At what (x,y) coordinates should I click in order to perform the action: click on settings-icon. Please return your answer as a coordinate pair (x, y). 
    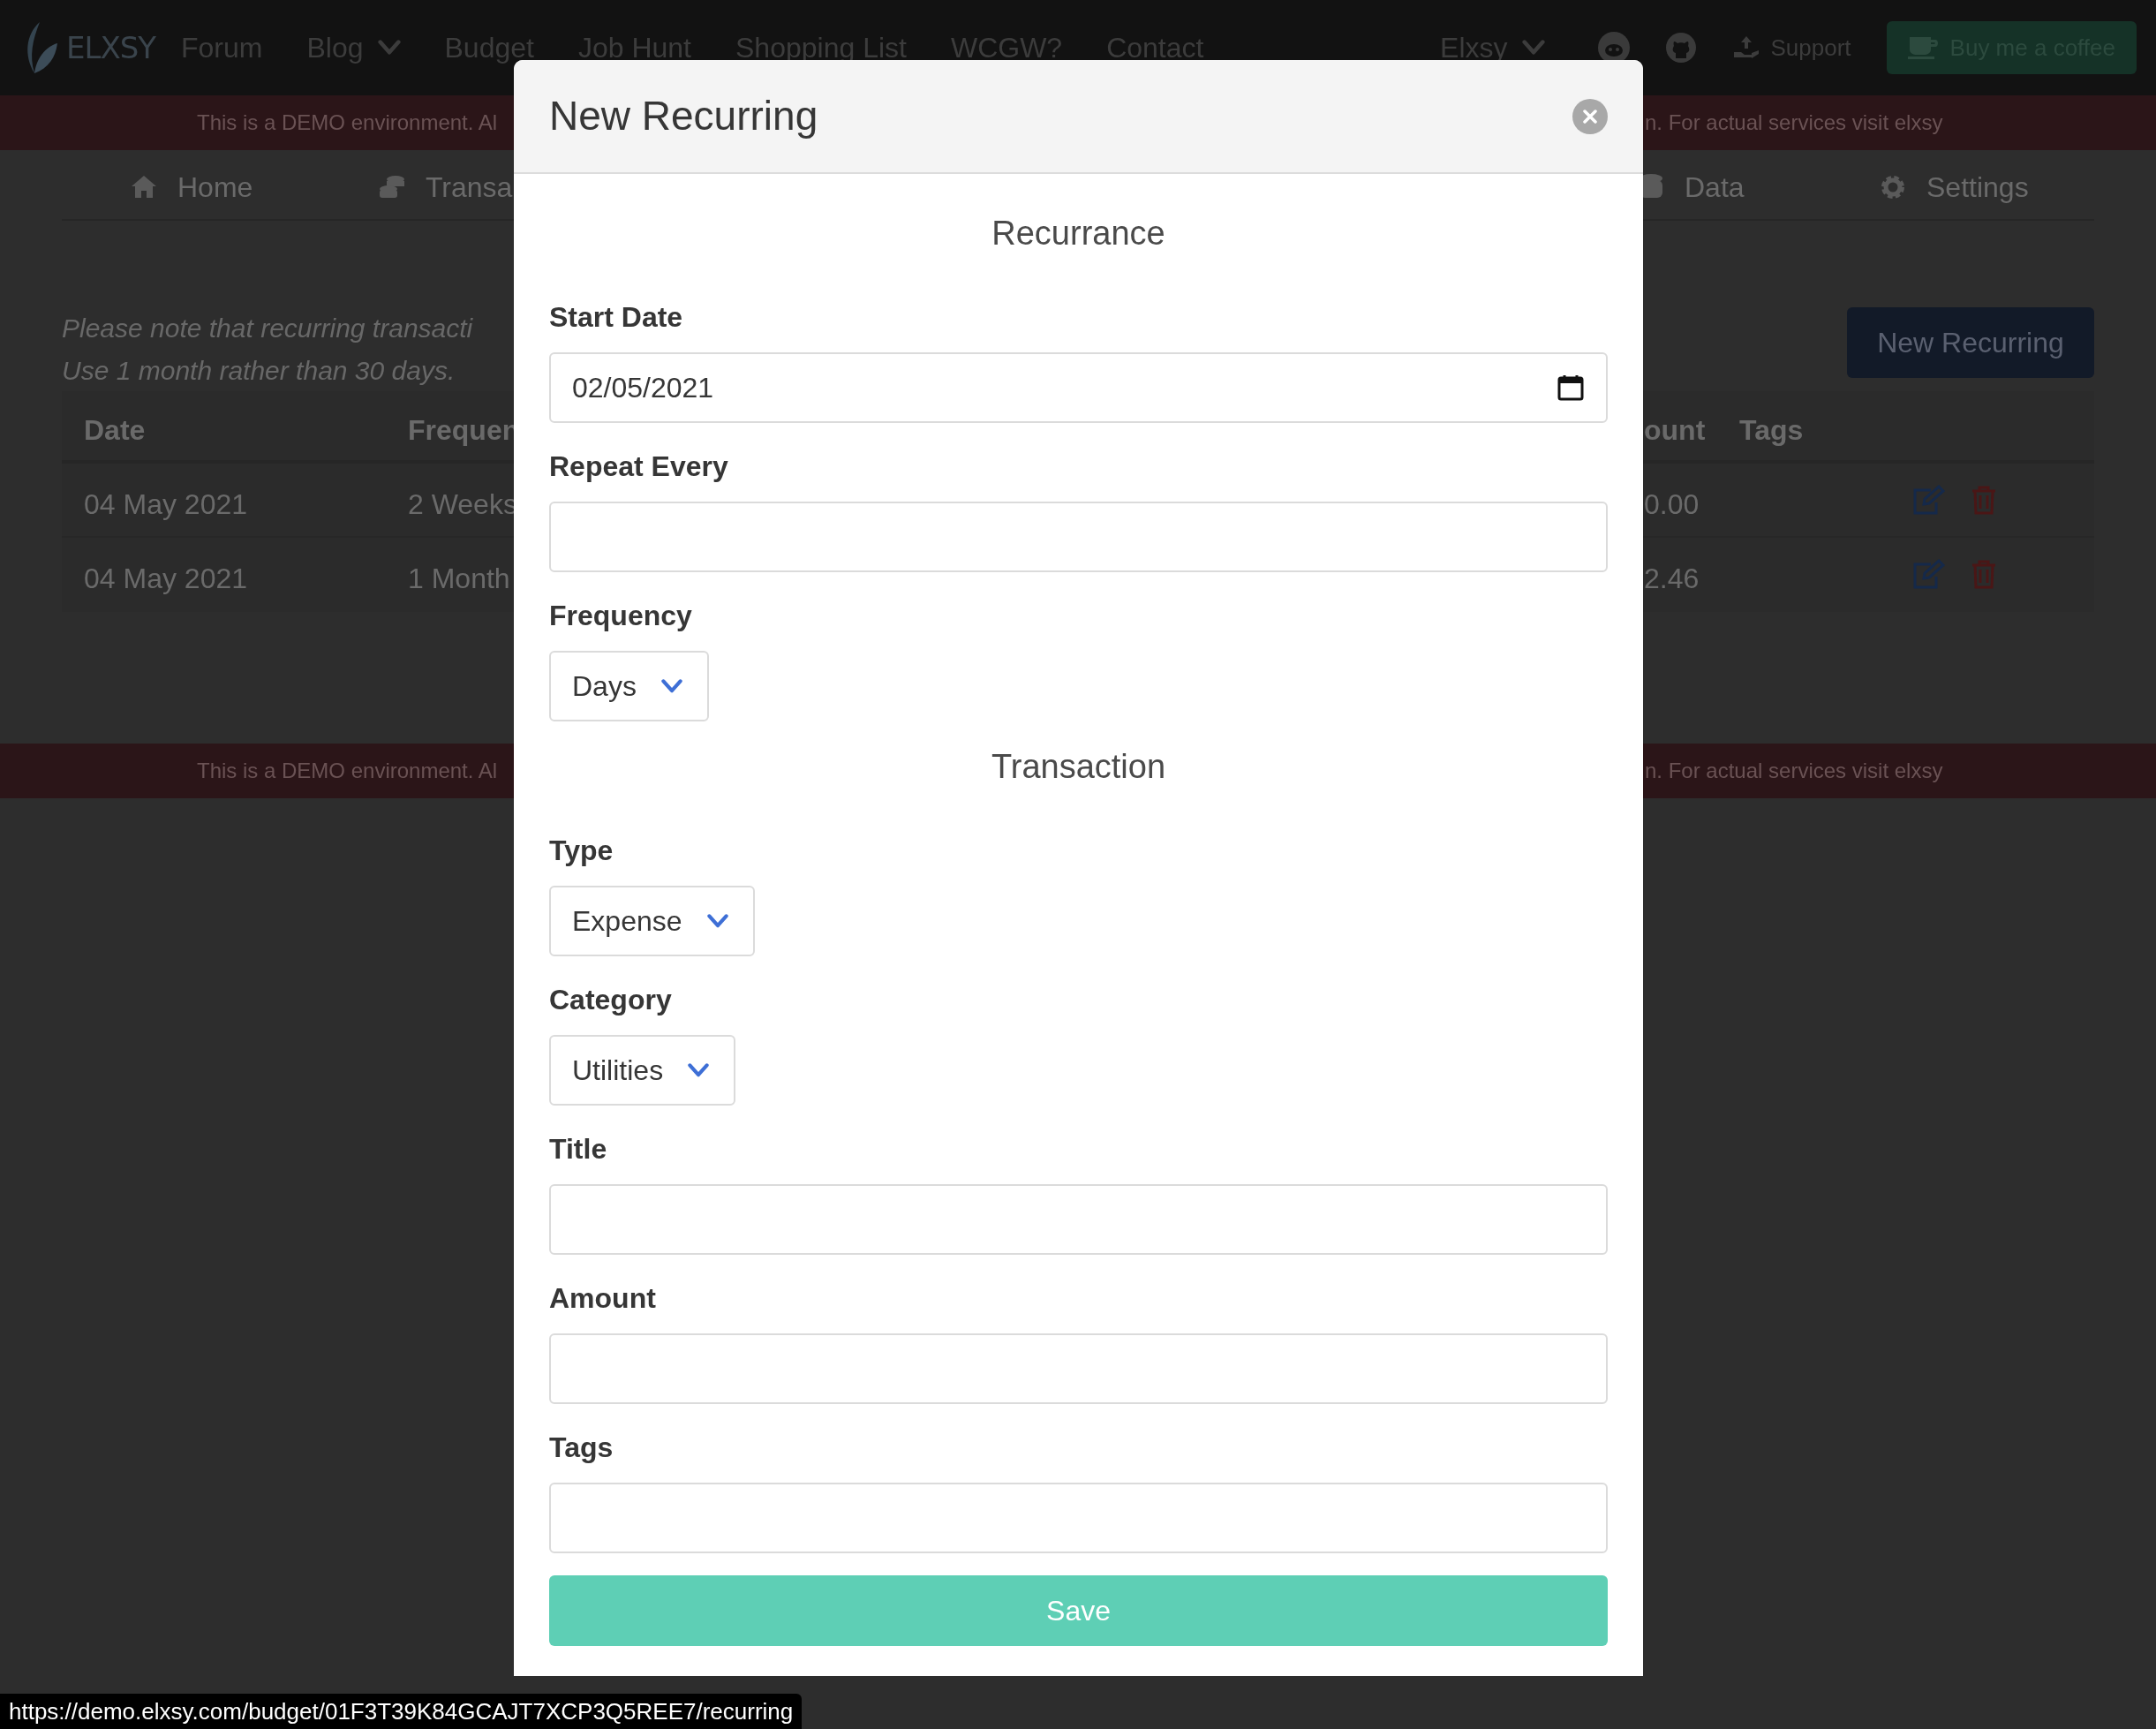
    Looking at the image, I should click on (1893, 187).